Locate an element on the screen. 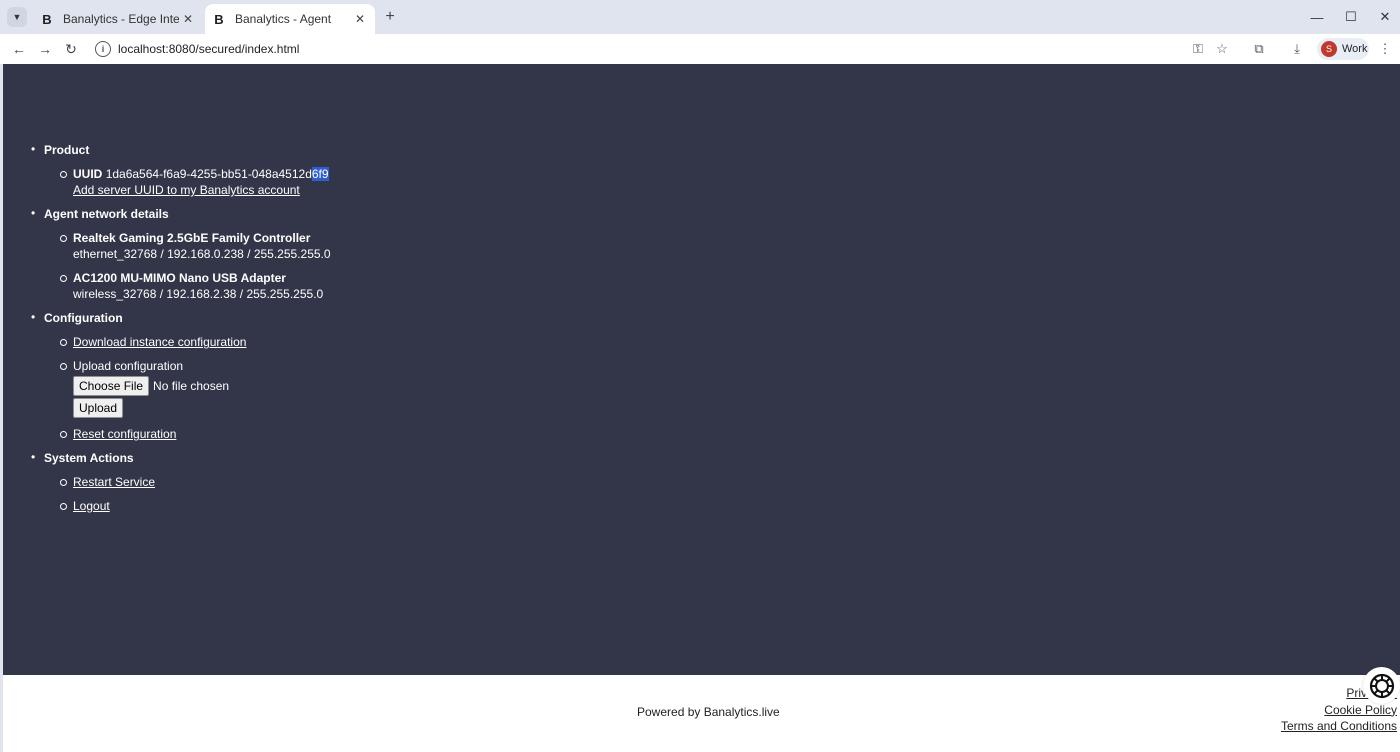 The image size is (1400, 752). profile-button: S Work is located at coordinates (1343, 49).